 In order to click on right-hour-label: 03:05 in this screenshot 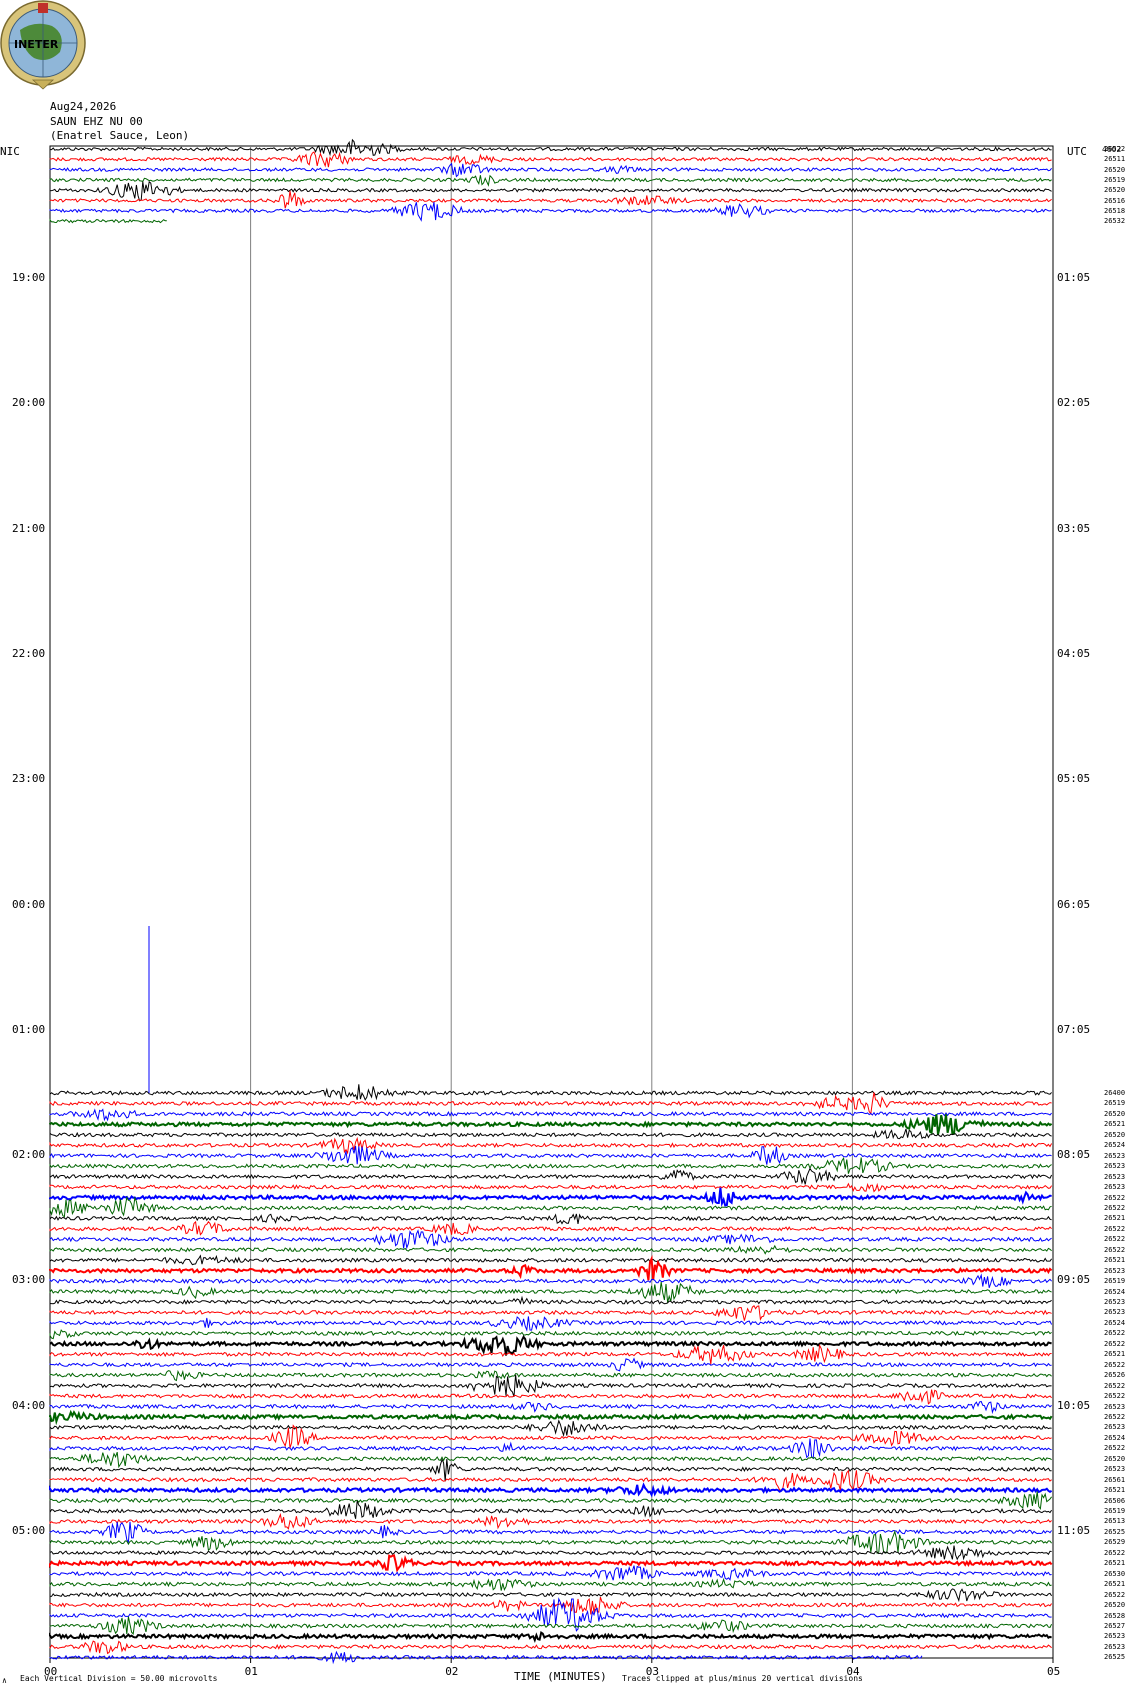, I will do `click(1074, 528)`.